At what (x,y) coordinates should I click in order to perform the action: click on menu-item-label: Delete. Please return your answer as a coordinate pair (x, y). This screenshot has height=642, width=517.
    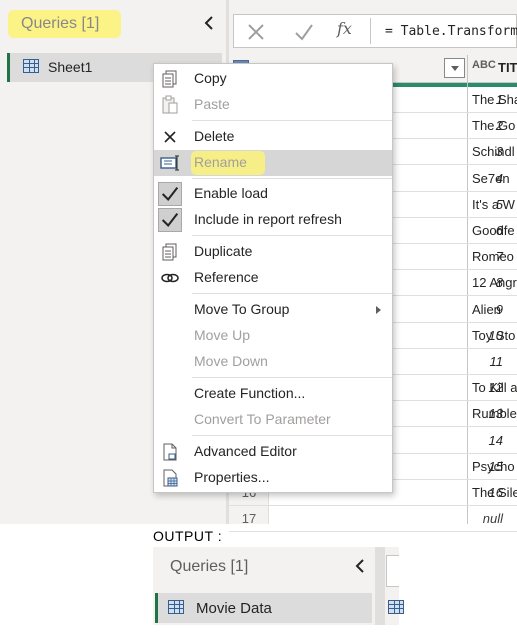
    Looking at the image, I should click on (214, 136).